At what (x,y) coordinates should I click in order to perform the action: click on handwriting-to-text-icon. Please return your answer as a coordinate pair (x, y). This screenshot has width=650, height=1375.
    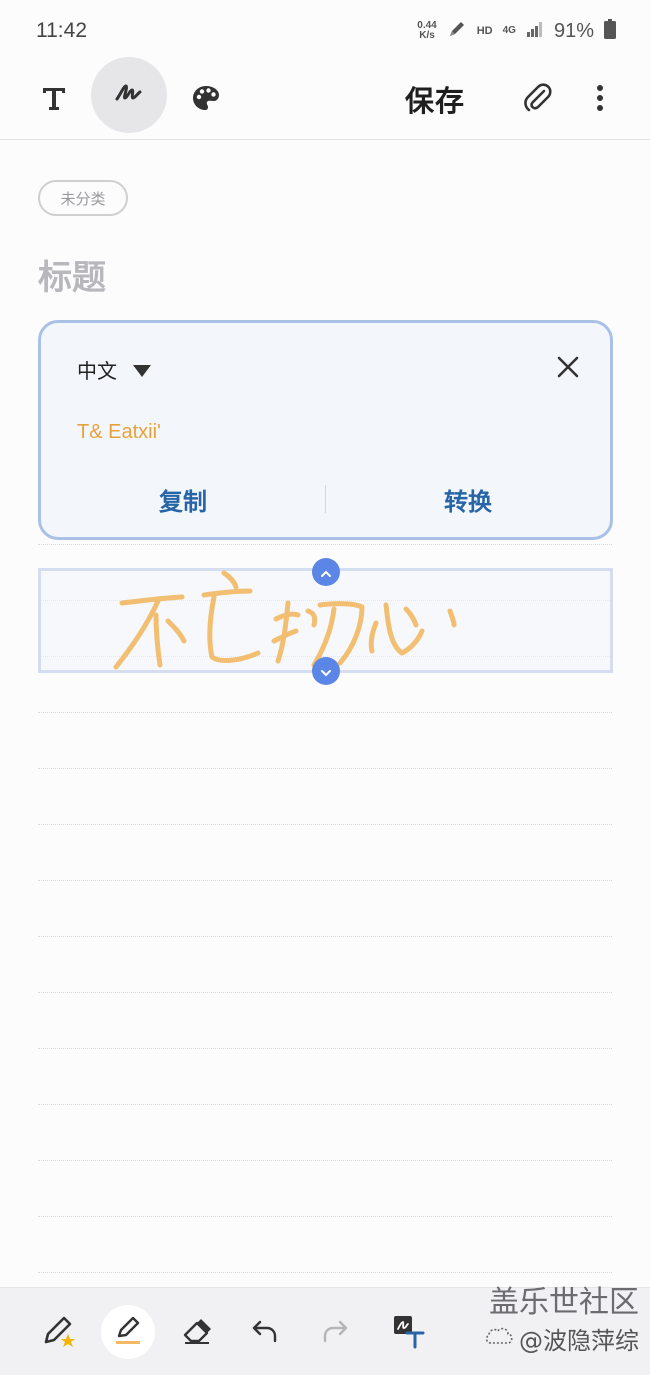
    Looking at the image, I should click on (408, 1333).